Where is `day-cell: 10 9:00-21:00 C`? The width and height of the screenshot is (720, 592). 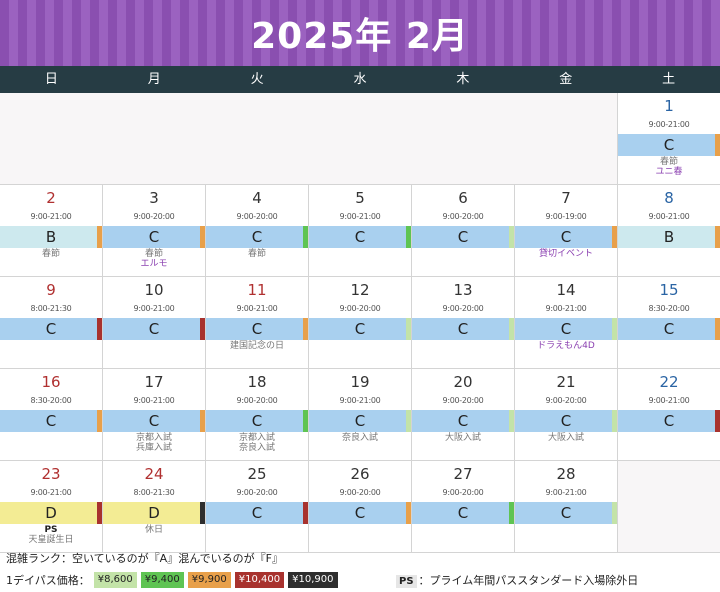 day-cell: 10 9:00-21:00 C is located at coordinates (154, 323).